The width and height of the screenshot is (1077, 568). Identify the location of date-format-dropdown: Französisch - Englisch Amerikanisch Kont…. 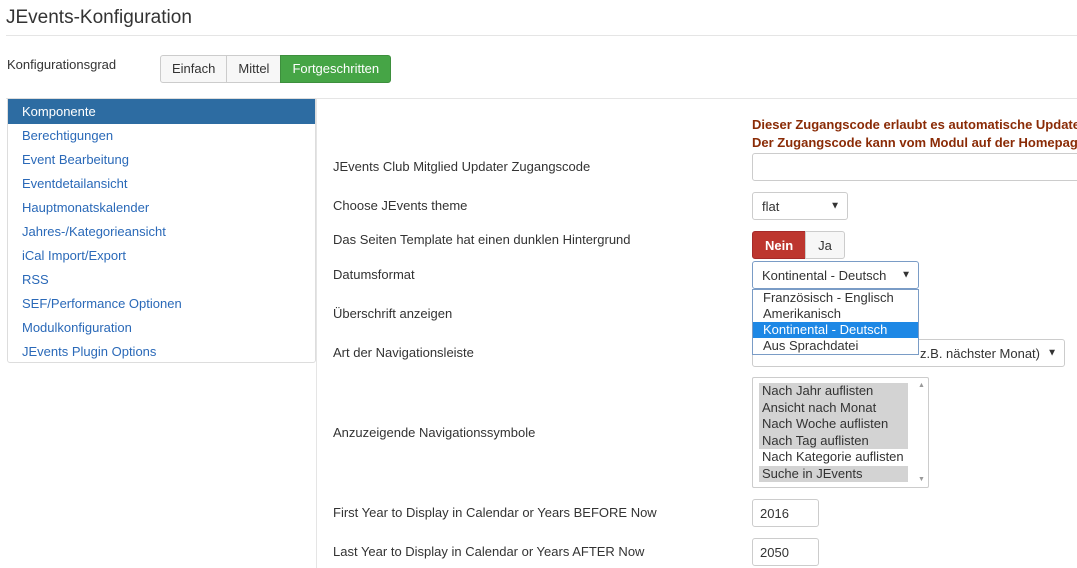
(835, 322).